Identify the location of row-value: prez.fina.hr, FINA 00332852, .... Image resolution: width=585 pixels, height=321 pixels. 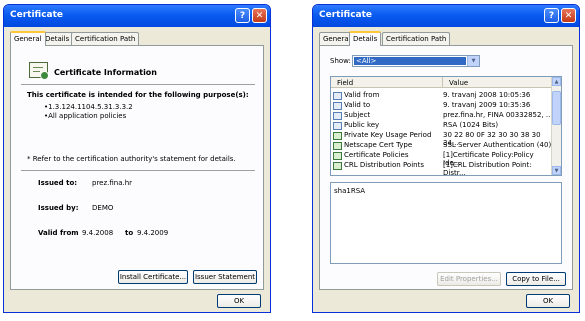
(498, 115).